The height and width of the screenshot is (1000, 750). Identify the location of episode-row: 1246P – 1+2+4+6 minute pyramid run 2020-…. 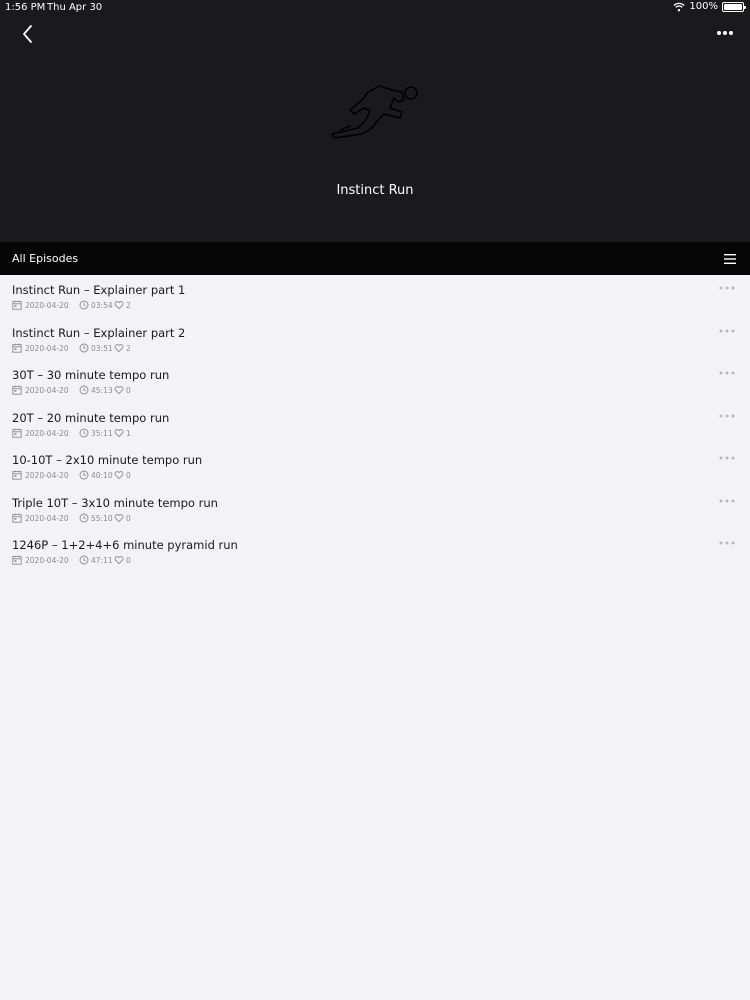
(375, 551).